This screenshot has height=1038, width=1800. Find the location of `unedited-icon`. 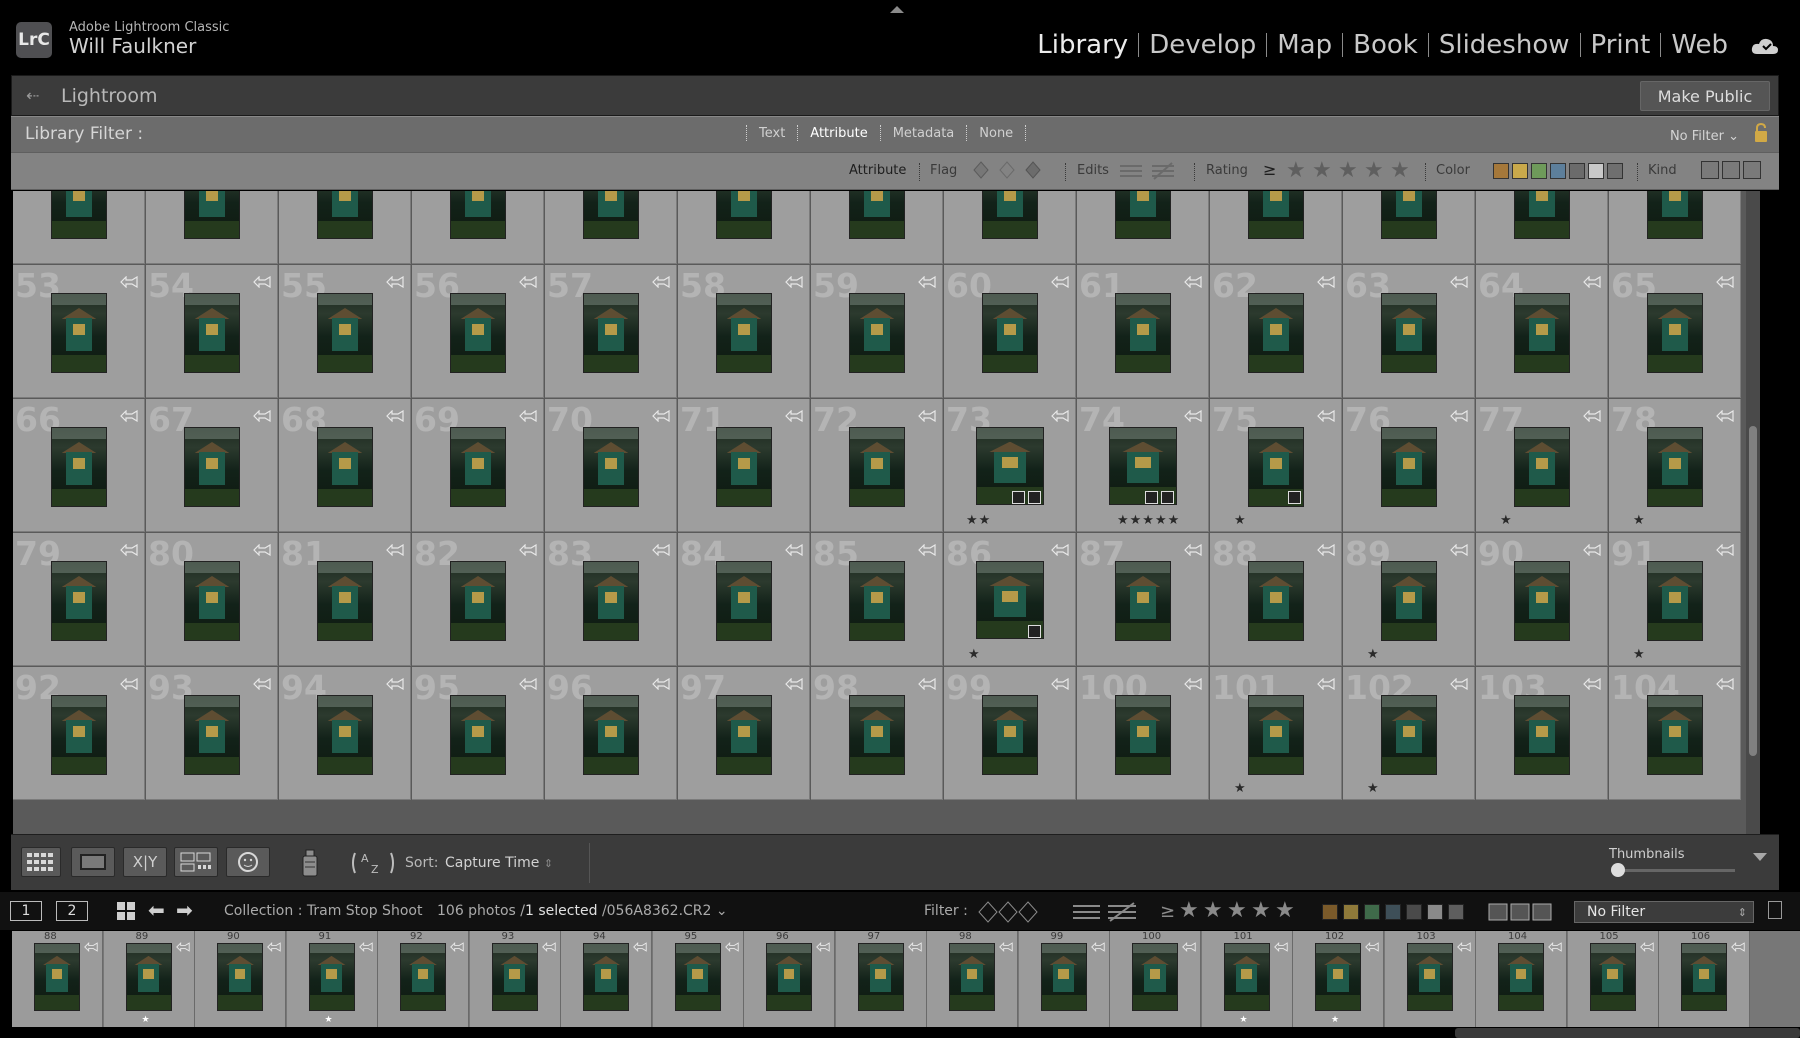

unedited-icon is located at coordinates (1163, 171).